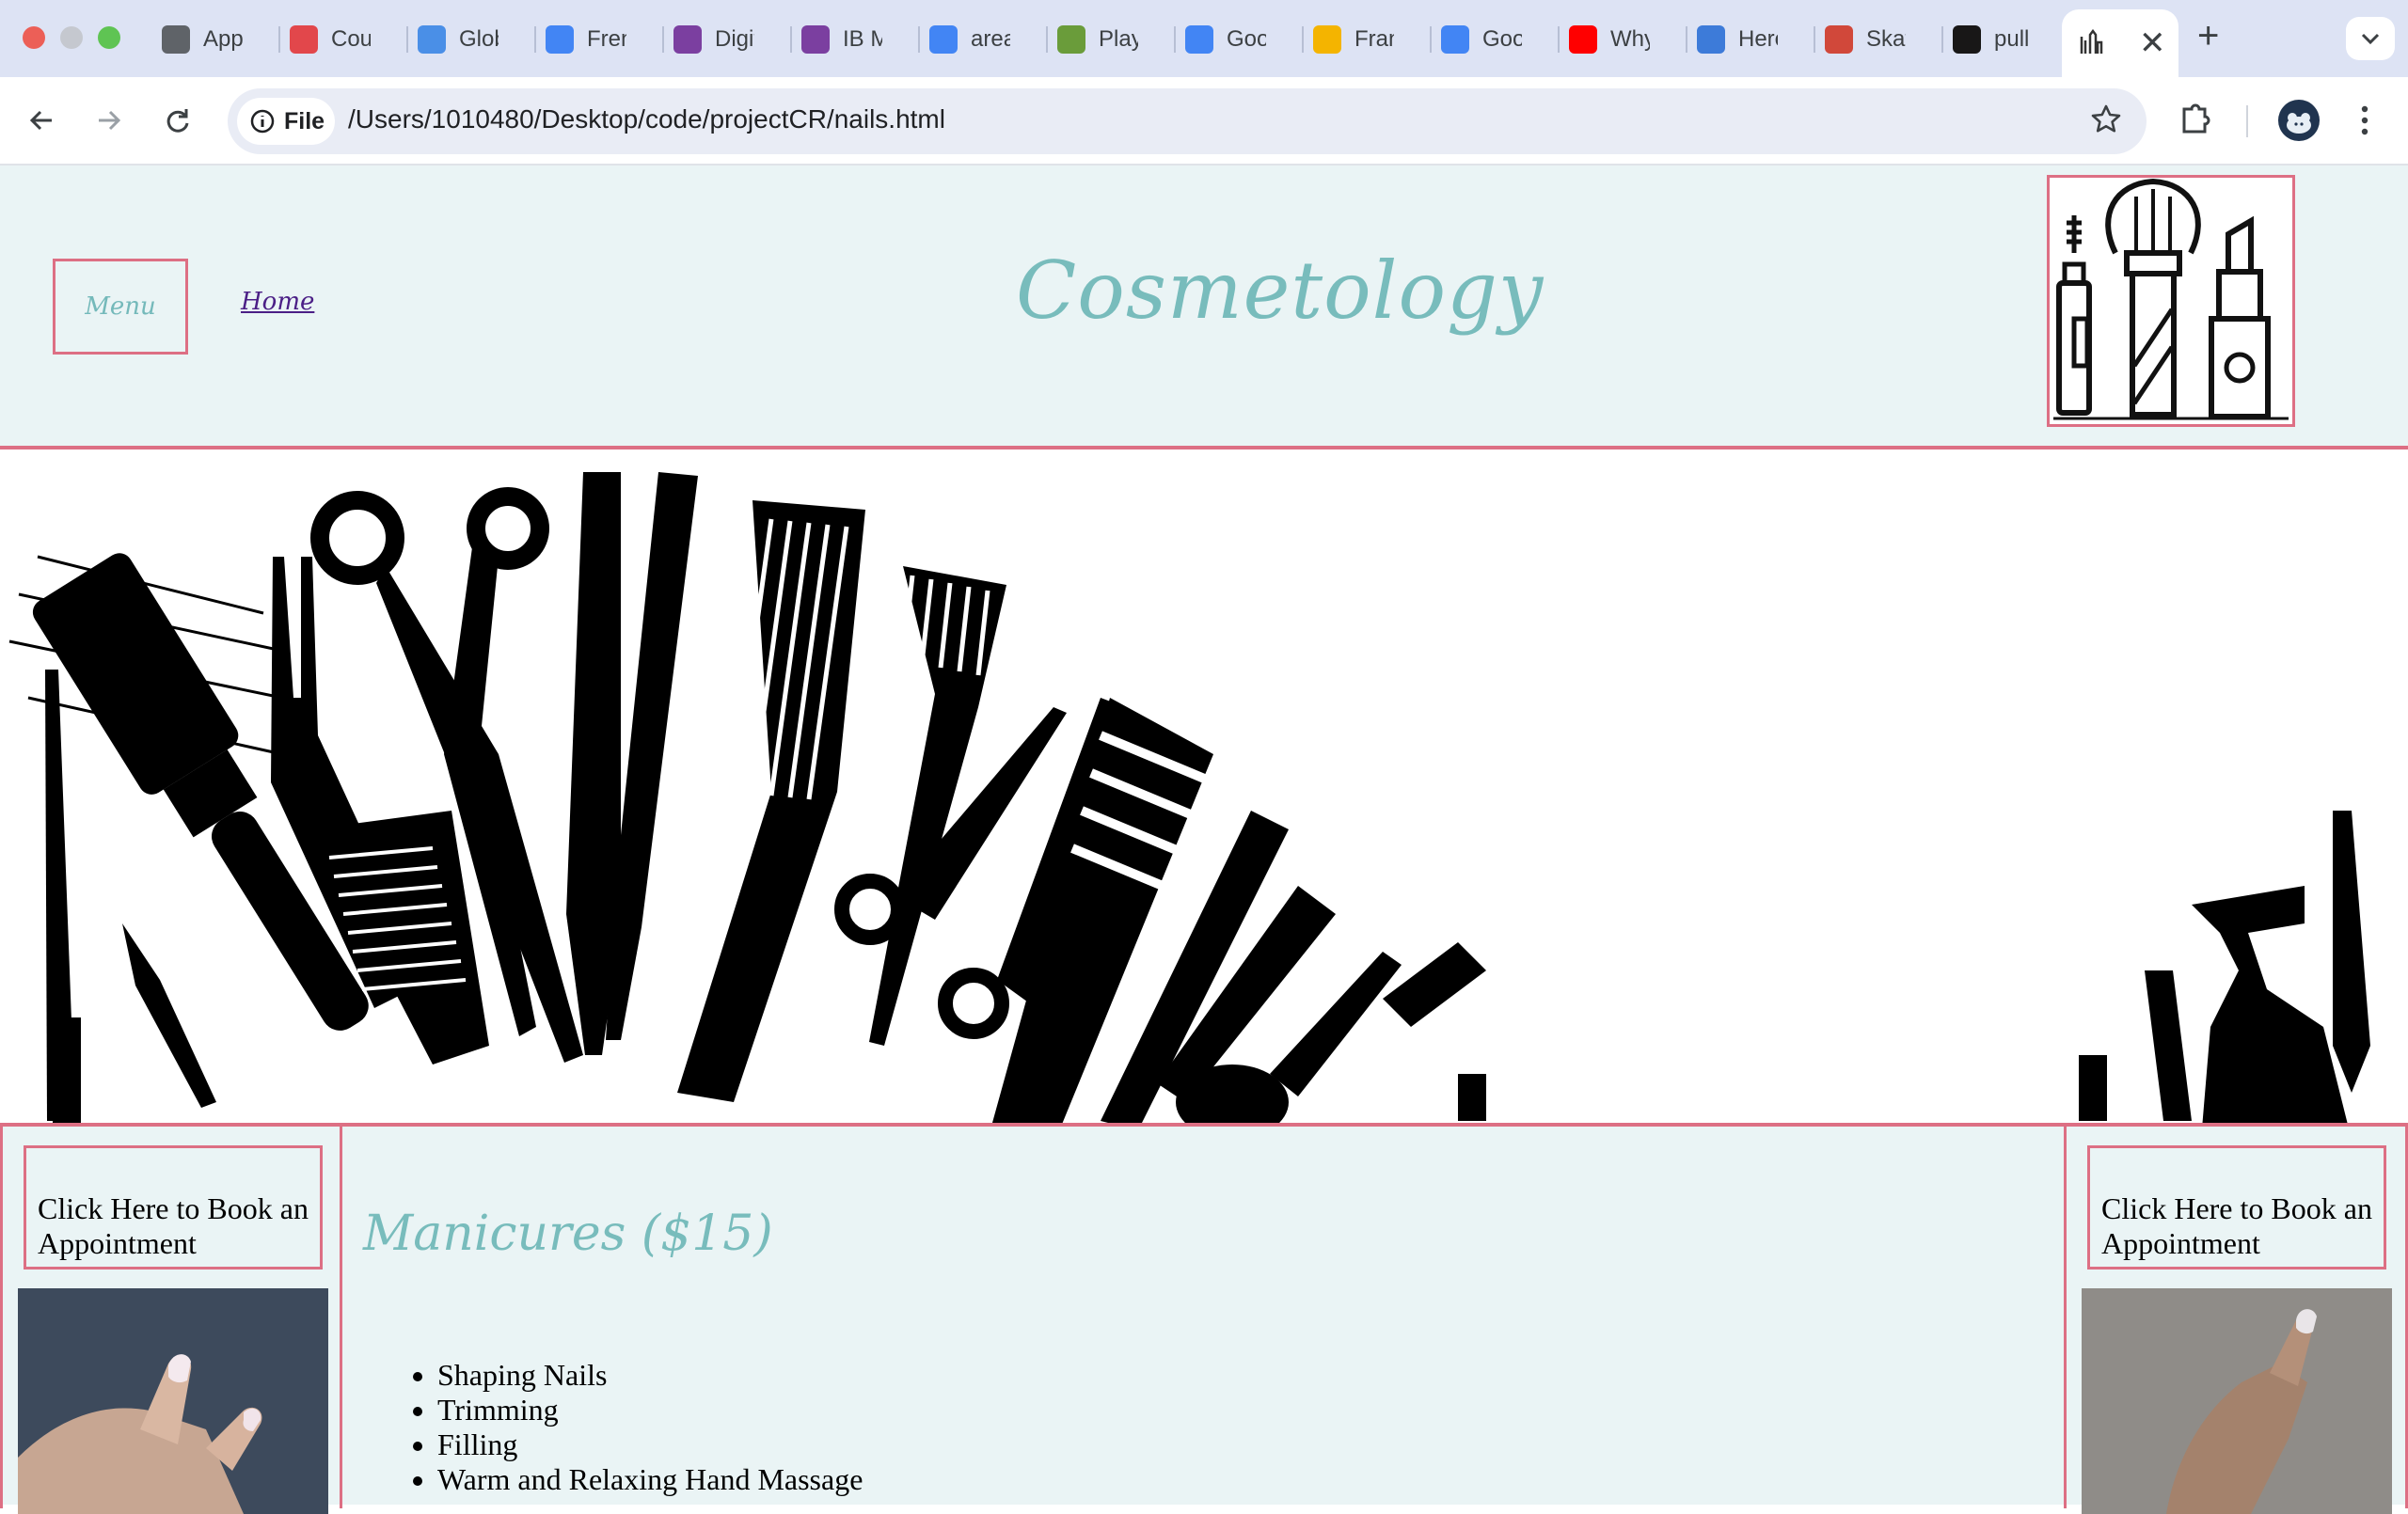 The image size is (2408, 1514). What do you see at coordinates (277, 302) in the screenshot?
I see `home-link: Home` at bounding box center [277, 302].